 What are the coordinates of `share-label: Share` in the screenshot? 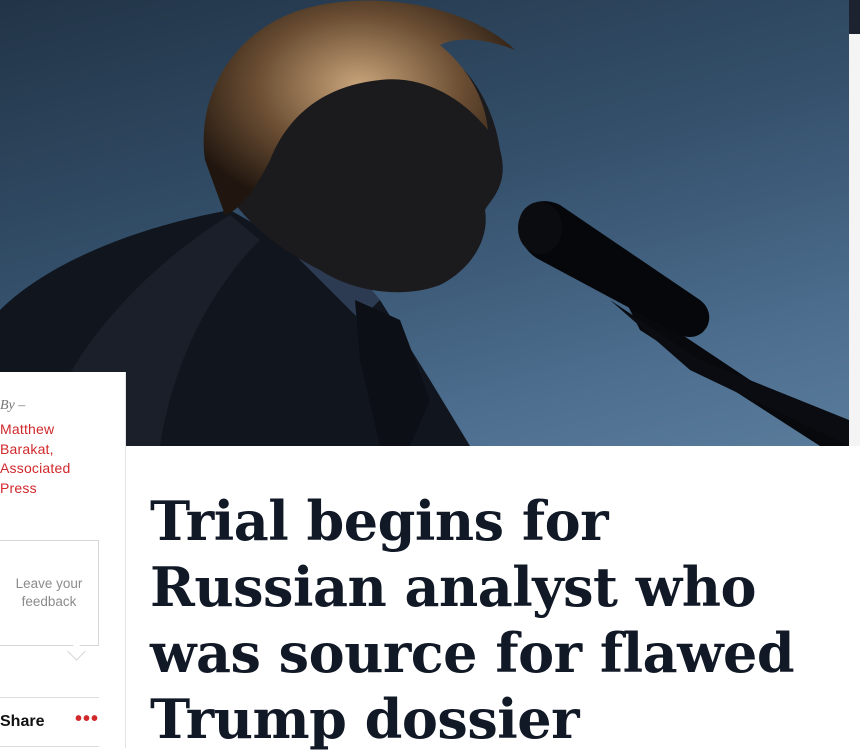 It's located at (22, 721).